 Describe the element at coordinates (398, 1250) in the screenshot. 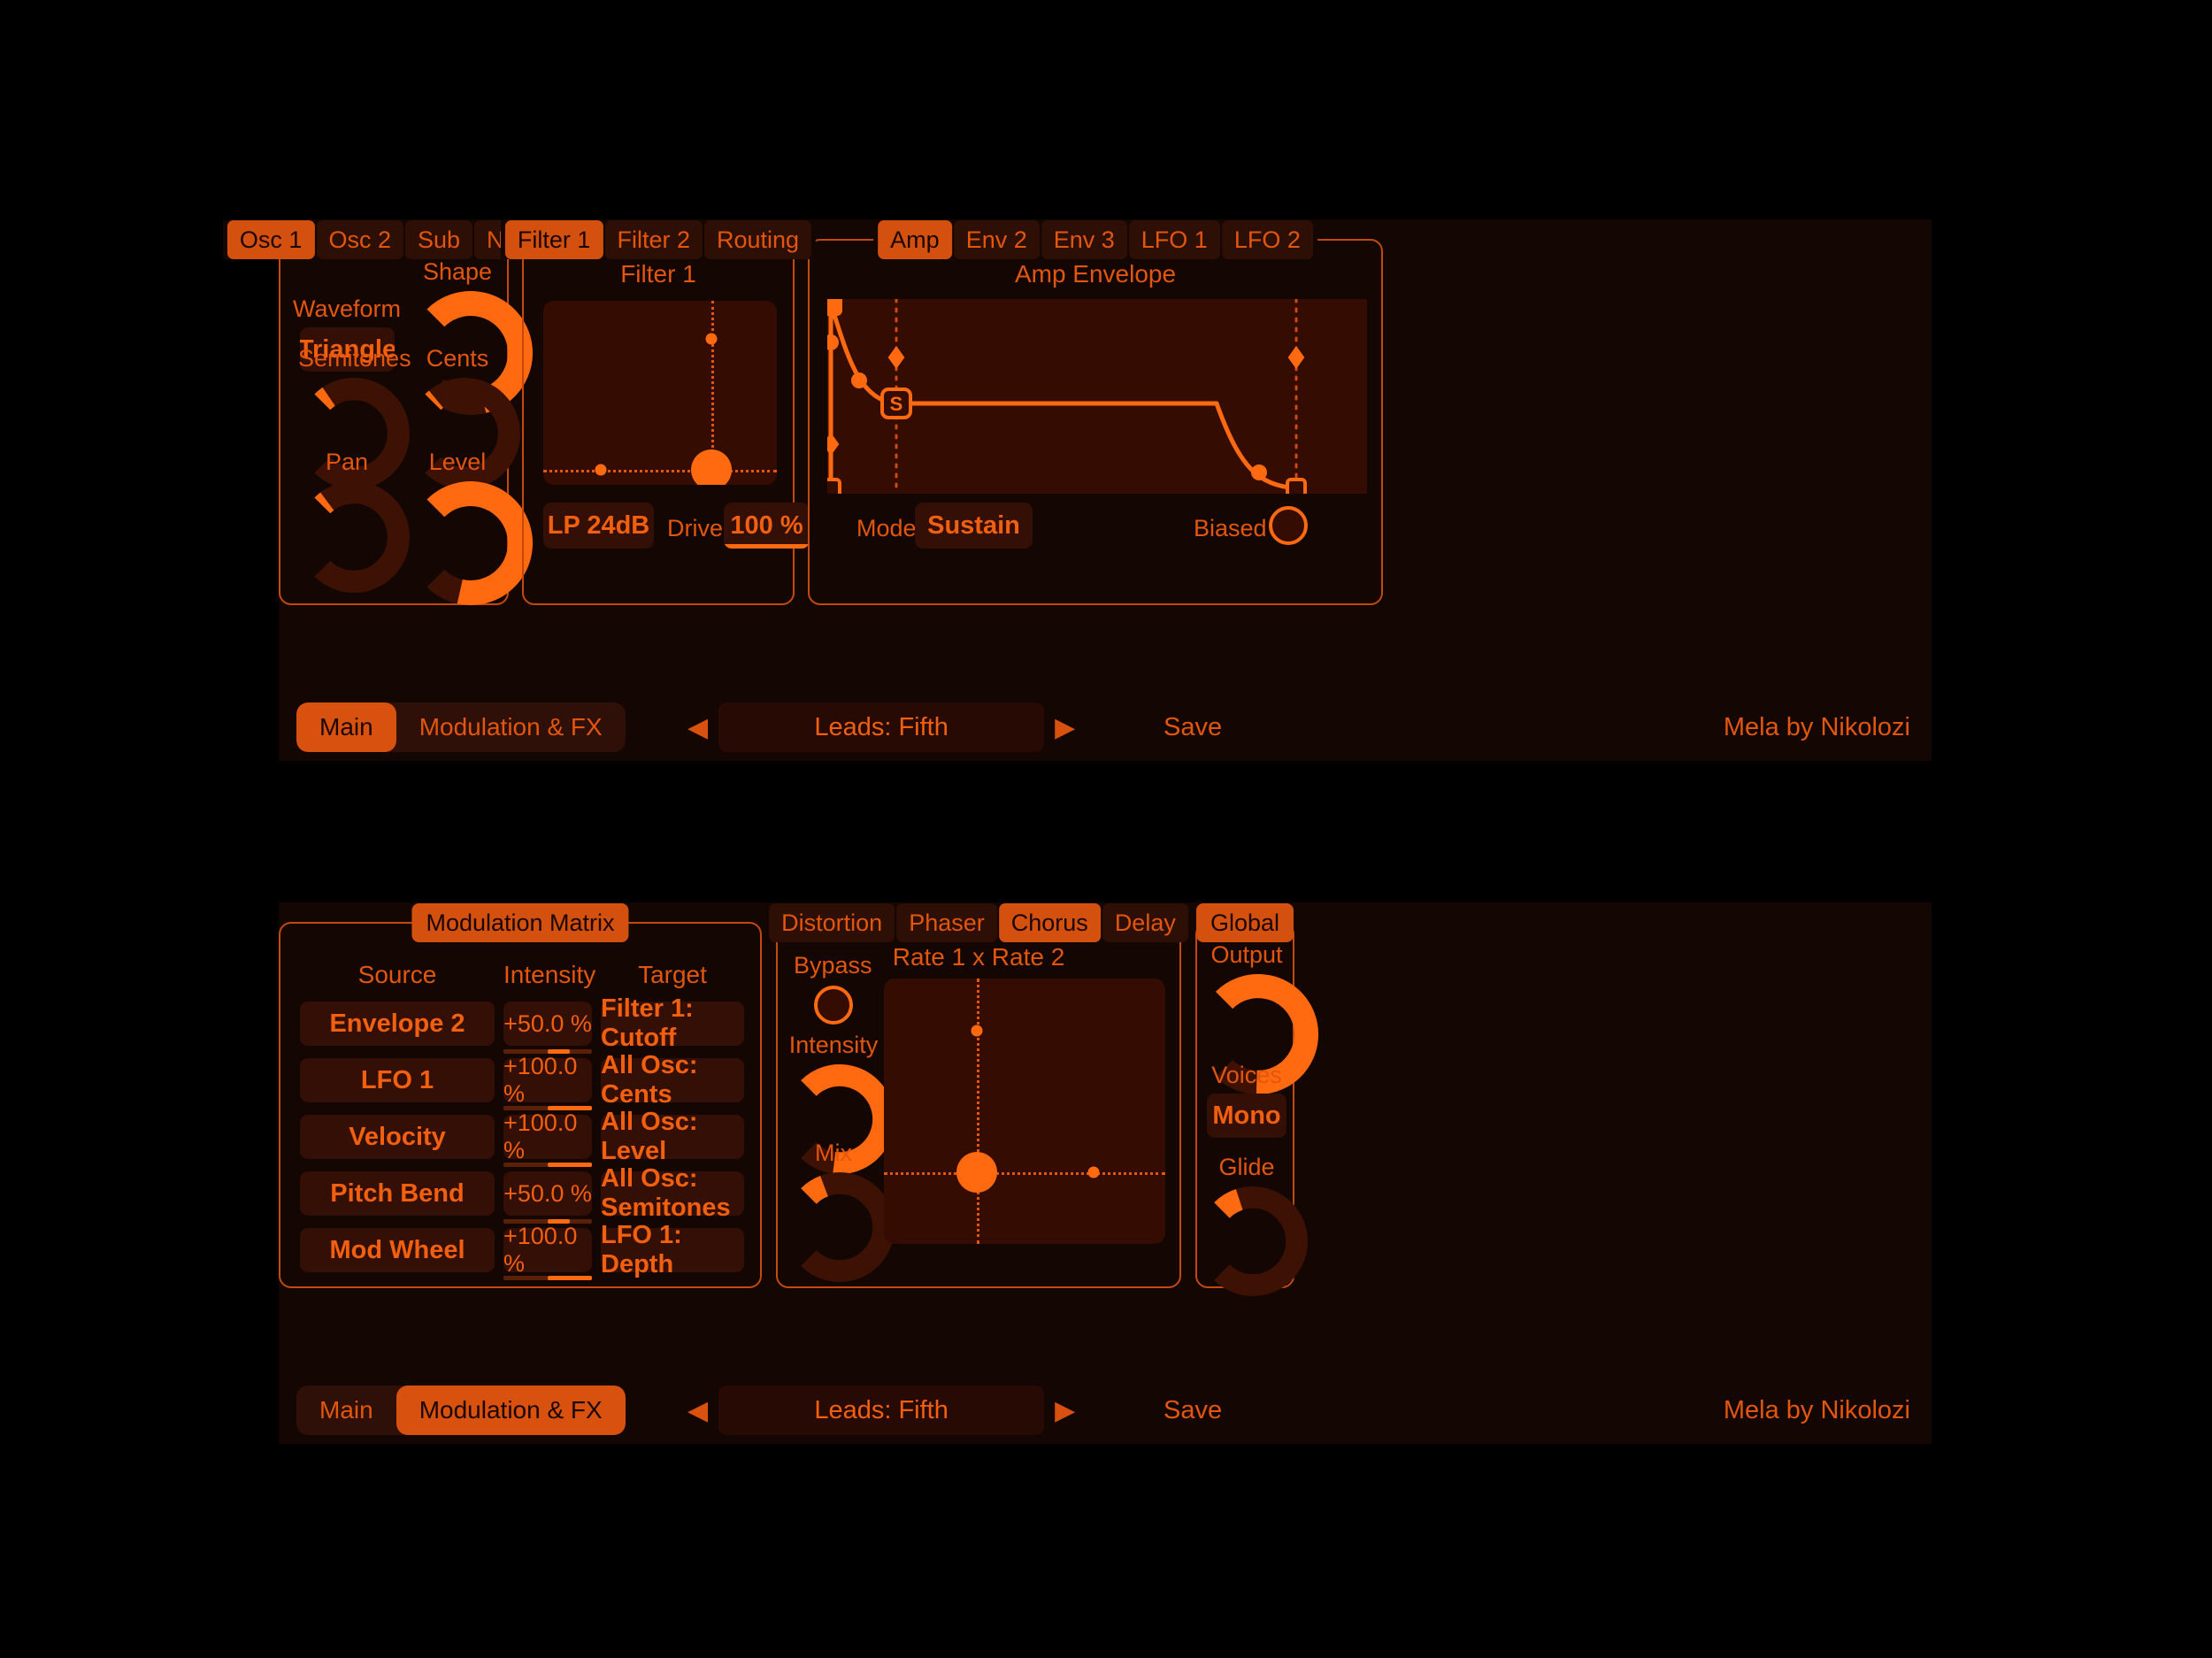

I see `matrix-row-source: Mod Wheel` at that location.